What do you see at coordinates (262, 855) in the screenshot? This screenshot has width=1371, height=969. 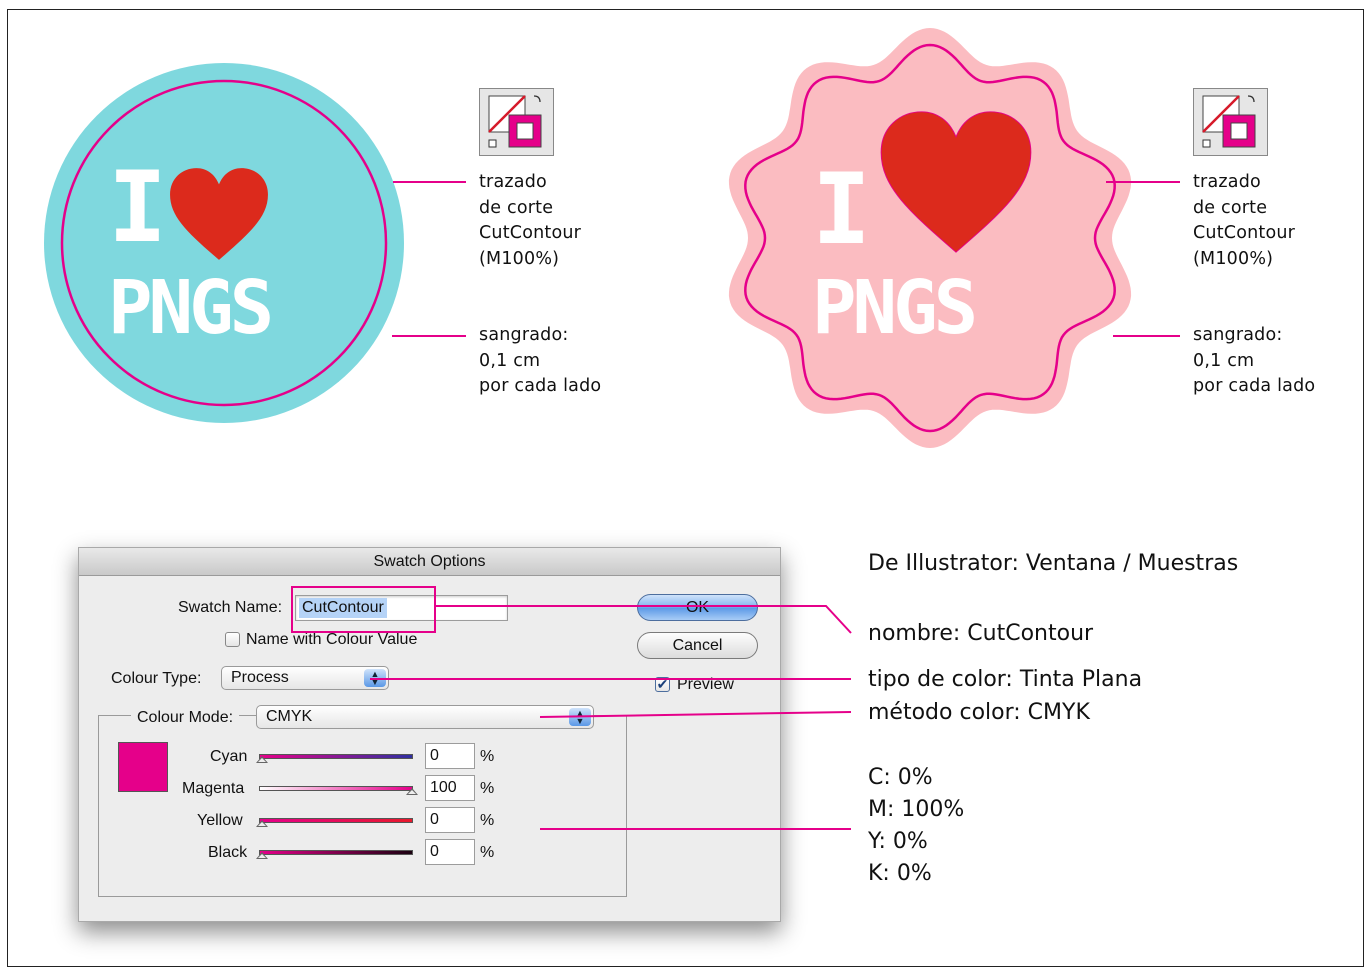 I see `black-slider-handle` at bounding box center [262, 855].